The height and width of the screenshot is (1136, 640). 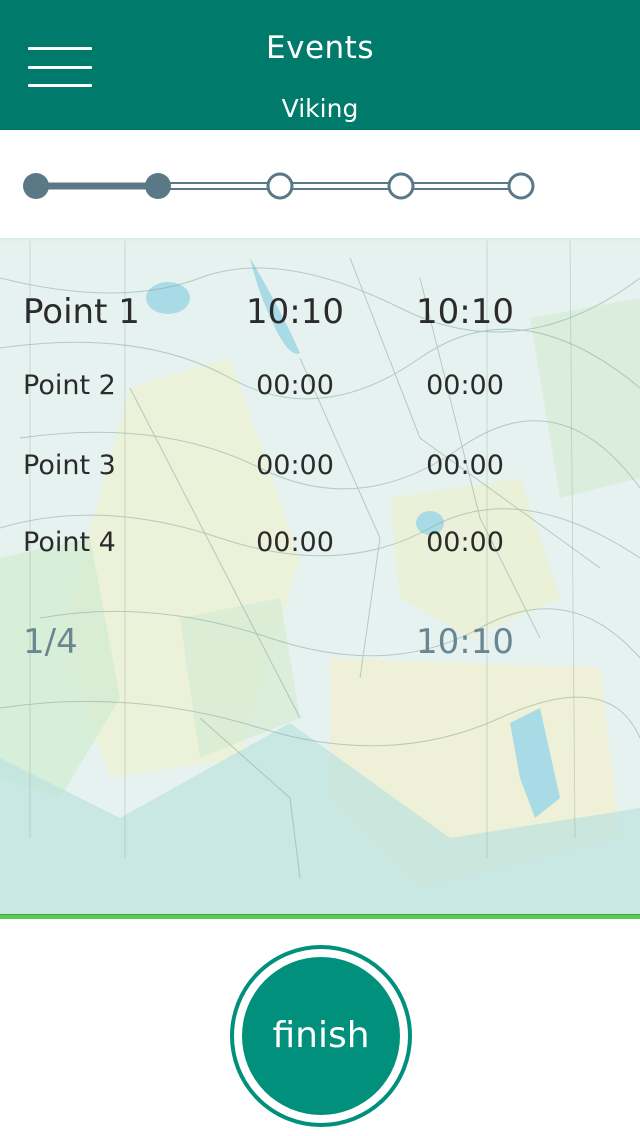 What do you see at coordinates (69, 465) in the screenshot?
I see `point-name: Point 3` at bounding box center [69, 465].